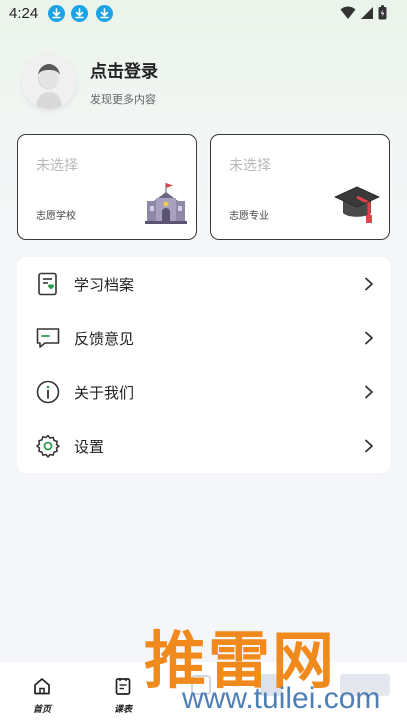  What do you see at coordinates (281, 698) in the screenshot?
I see `watermark-url: www.tuilei.com` at bounding box center [281, 698].